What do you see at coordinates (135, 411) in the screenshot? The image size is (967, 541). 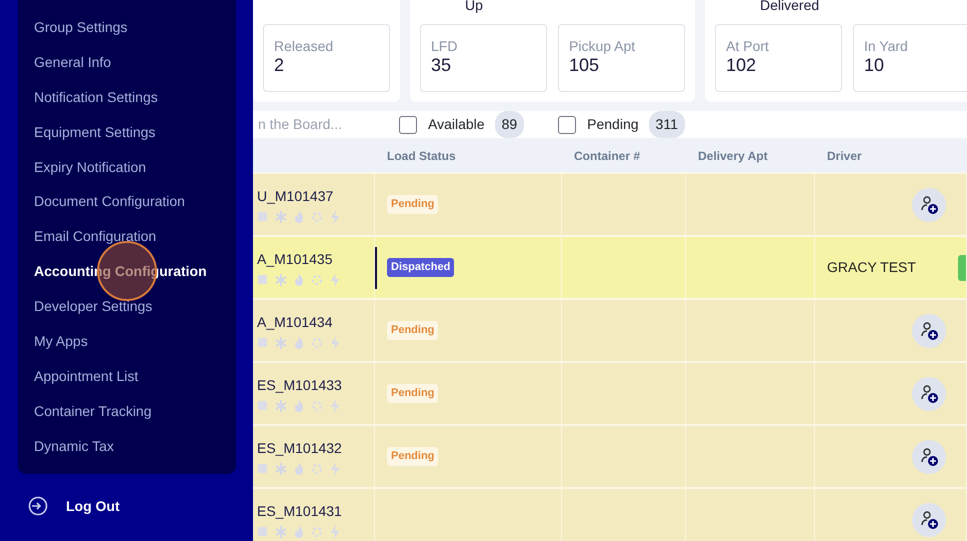 I see `menu-item: Container Tracking` at bounding box center [135, 411].